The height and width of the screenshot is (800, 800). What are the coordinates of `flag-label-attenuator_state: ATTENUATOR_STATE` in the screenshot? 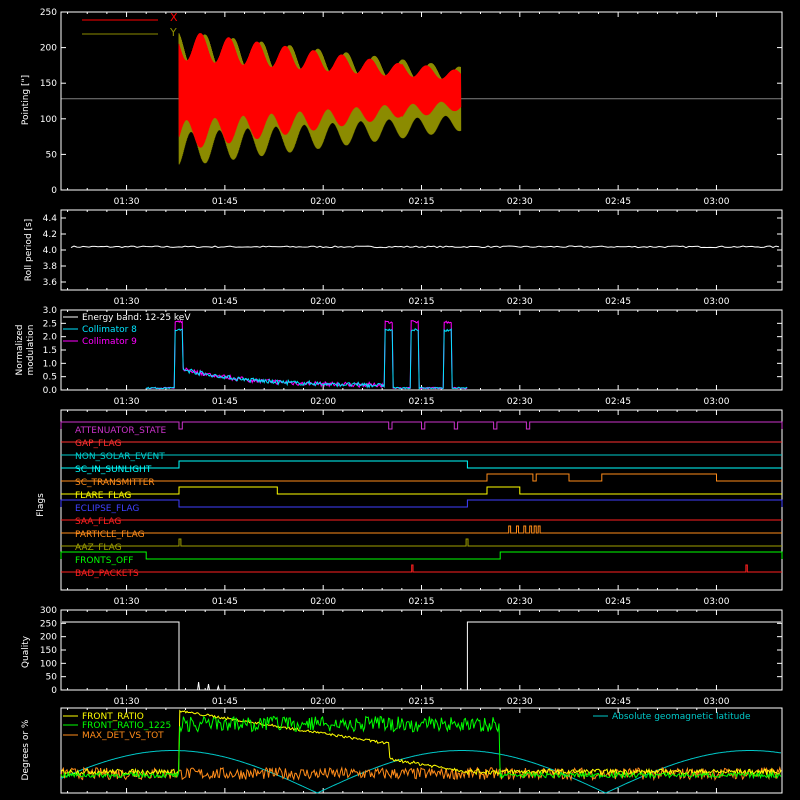 It's located at (121, 431).